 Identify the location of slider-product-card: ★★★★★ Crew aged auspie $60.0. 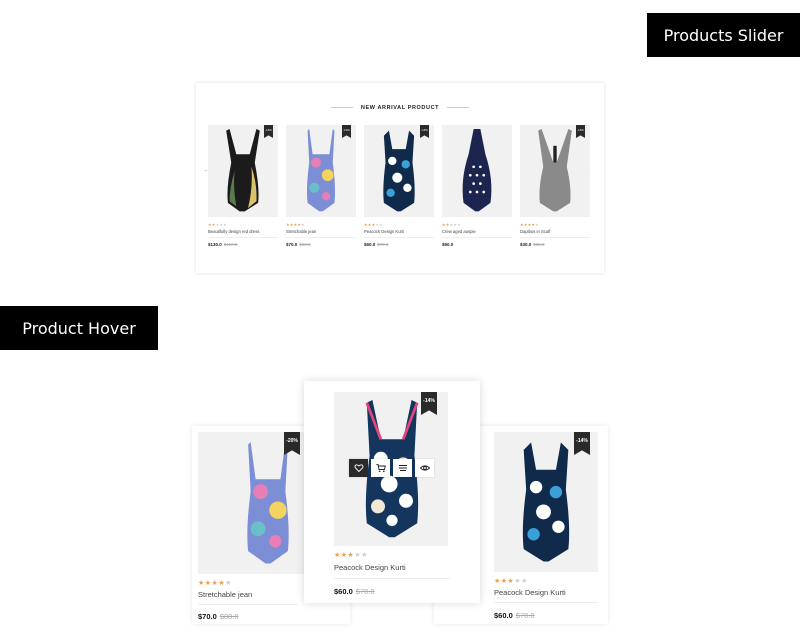
(477, 186).